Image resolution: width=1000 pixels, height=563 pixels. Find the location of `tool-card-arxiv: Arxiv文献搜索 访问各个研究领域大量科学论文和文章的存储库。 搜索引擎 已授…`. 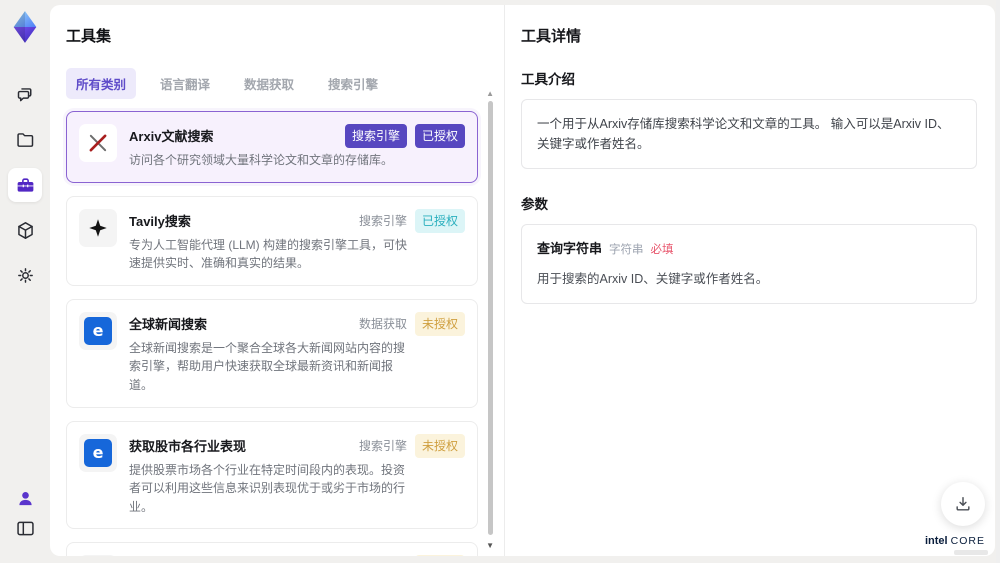

tool-card-arxiv: Arxiv文献搜索 访问各个研究领域大量科学论文和文章的存储库。 搜索引擎 已授… is located at coordinates (272, 147).